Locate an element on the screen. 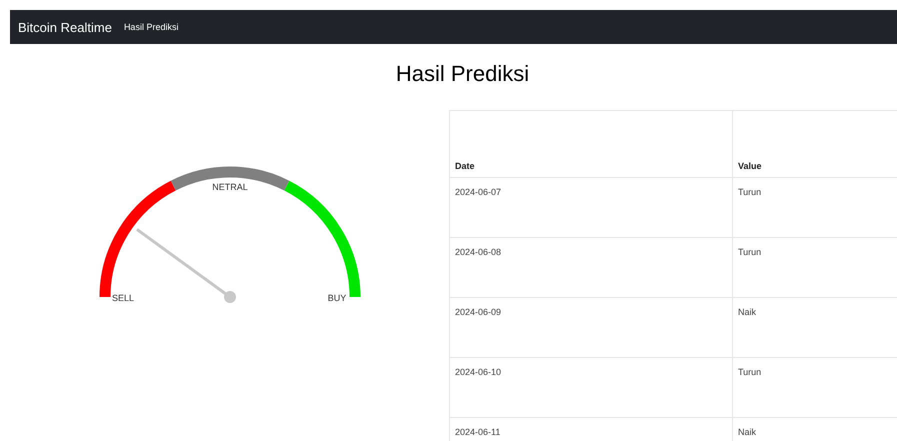 This screenshot has width=897, height=441. brand-link: Bitcoin Realtime is located at coordinates (65, 27).